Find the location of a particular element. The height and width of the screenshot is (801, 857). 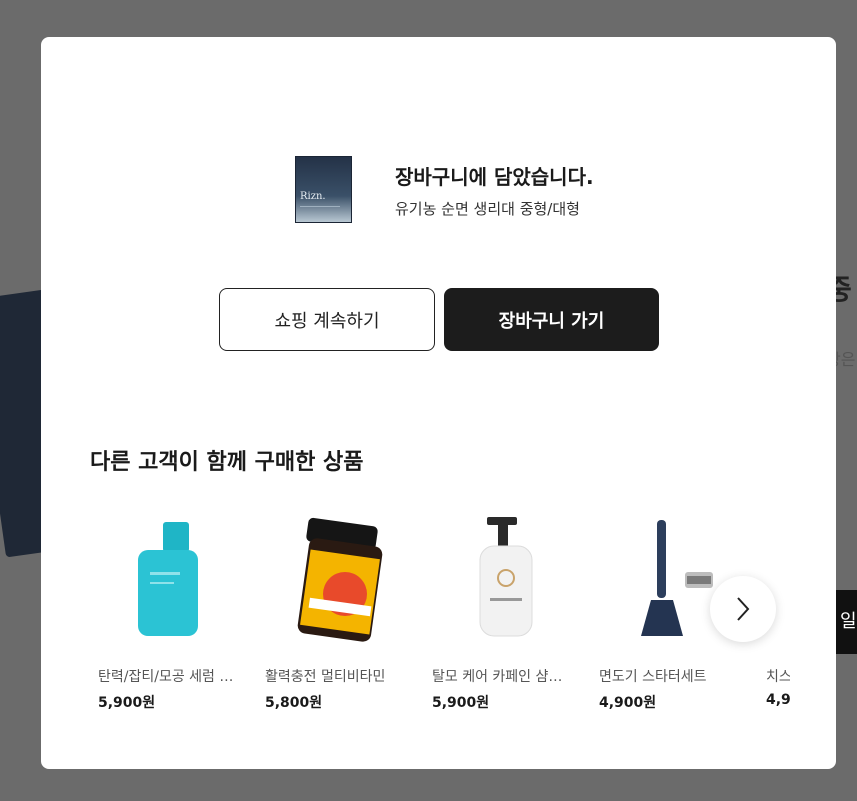

go-to-cart-button: 장바구니 가기 is located at coordinates (551, 319).